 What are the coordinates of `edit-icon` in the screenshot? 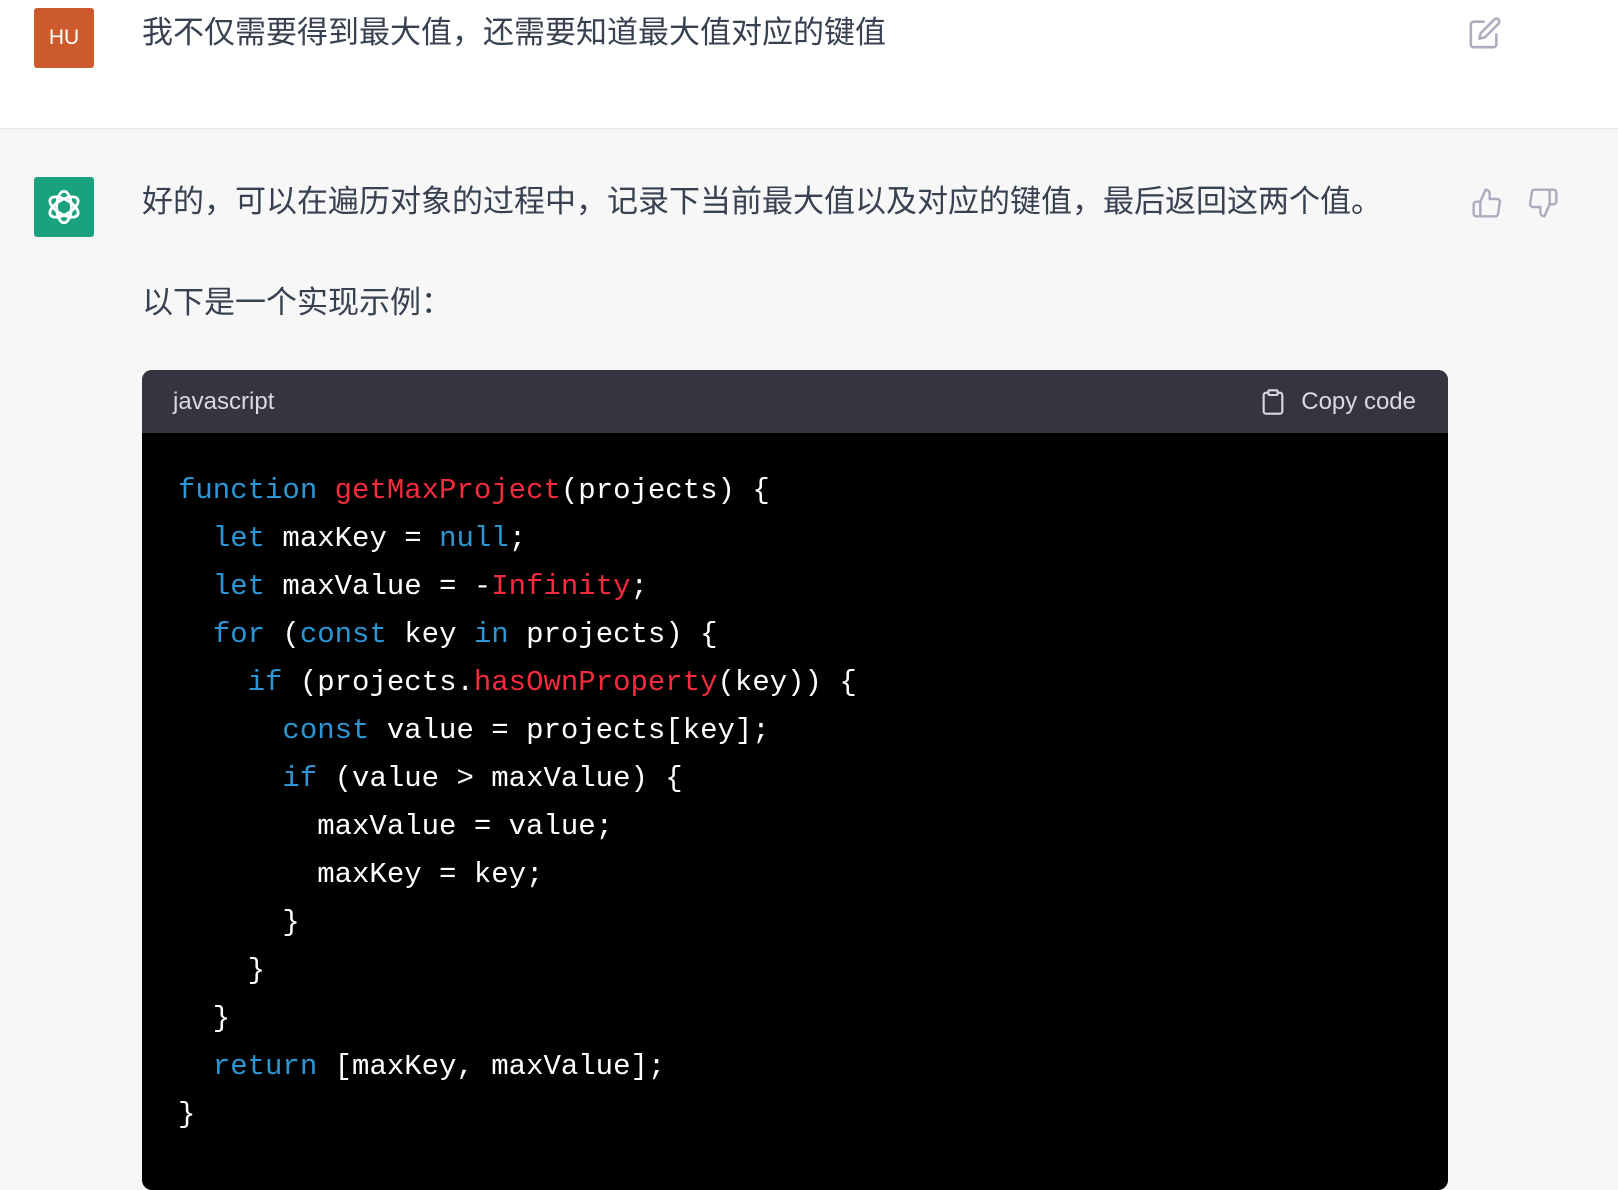 It's located at (1485, 33).